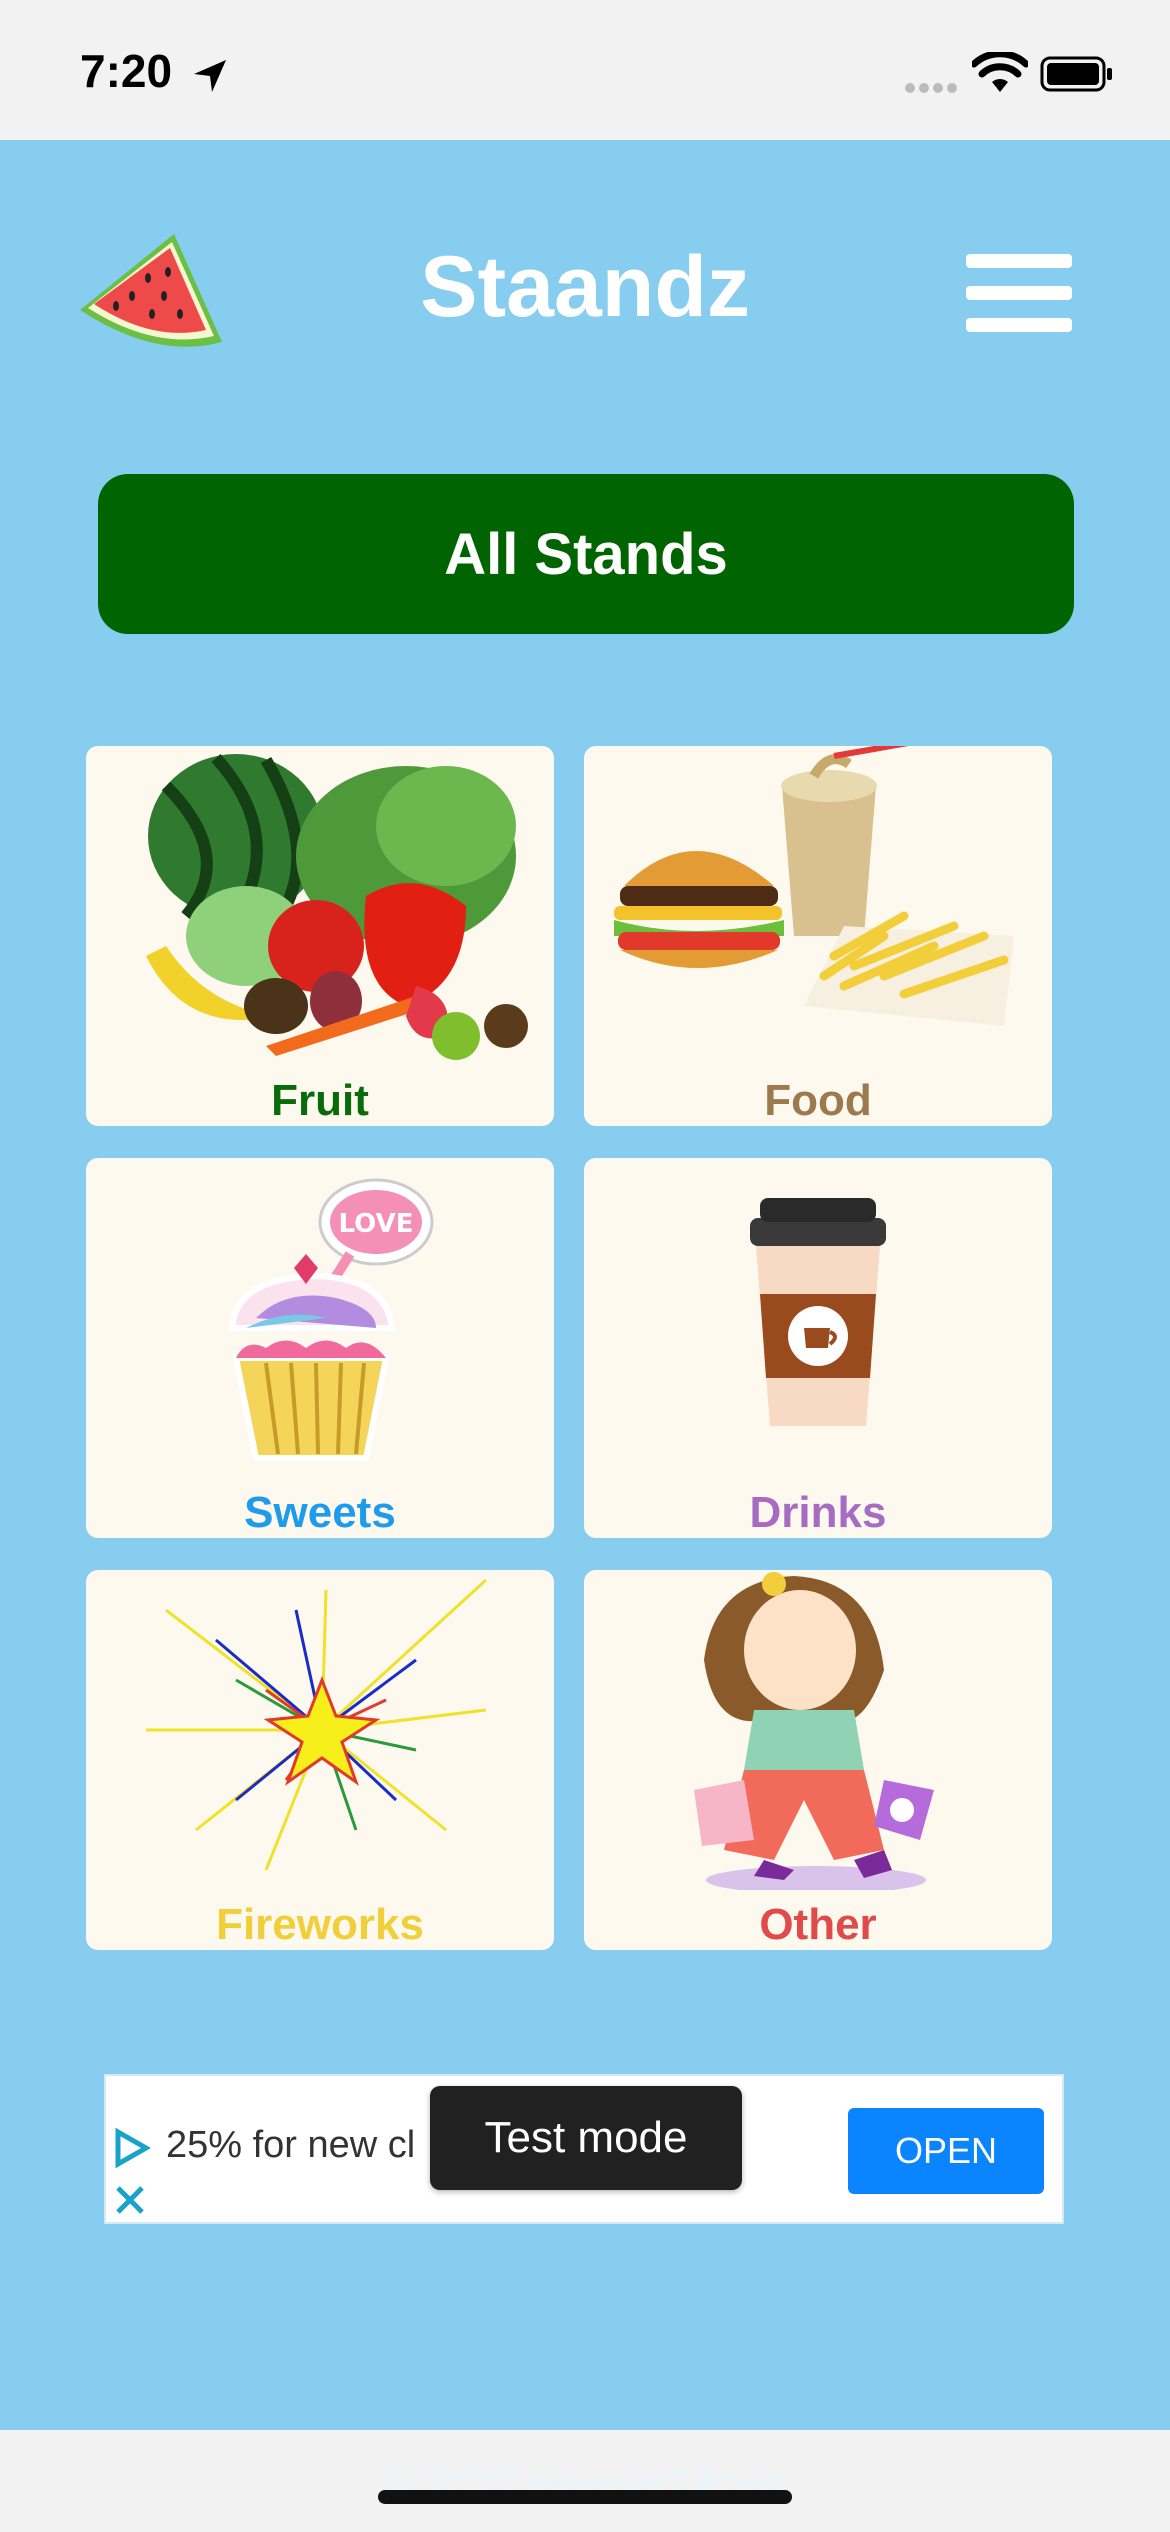  I want to click on category-tile-fruit: Fruit, so click(320, 936).